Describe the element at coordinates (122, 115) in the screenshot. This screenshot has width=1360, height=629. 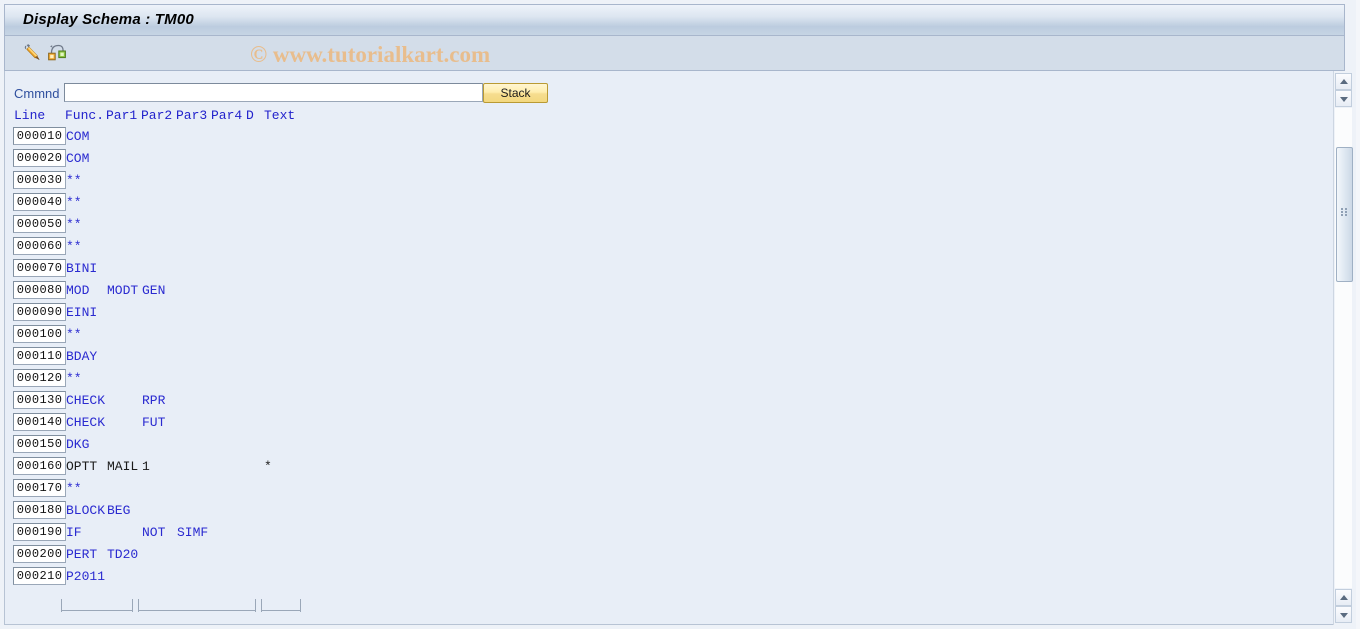
I see `column-header-par1: Par1` at that location.